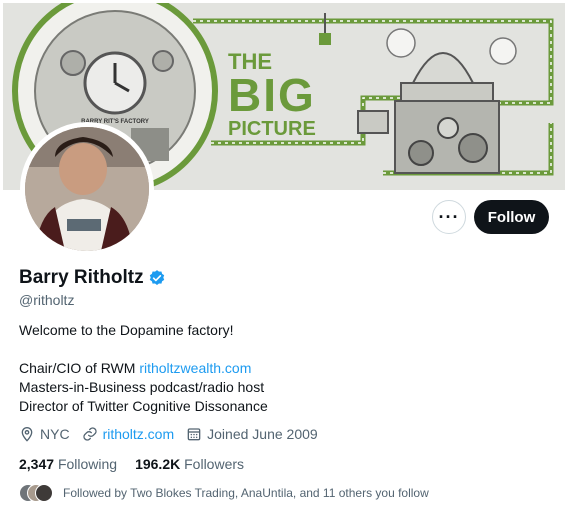 This screenshot has height=512, width=583. I want to click on more-options-button: ···, so click(449, 217).